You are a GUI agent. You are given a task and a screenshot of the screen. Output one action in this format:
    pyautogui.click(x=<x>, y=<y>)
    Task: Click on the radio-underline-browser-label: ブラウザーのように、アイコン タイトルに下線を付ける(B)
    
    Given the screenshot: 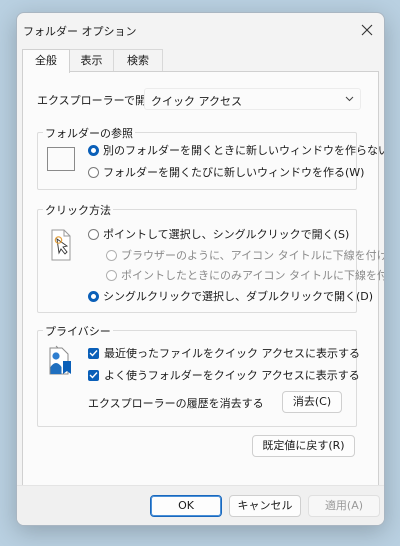 What is the action you would take?
    pyautogui.click(x=253, y=255)
    